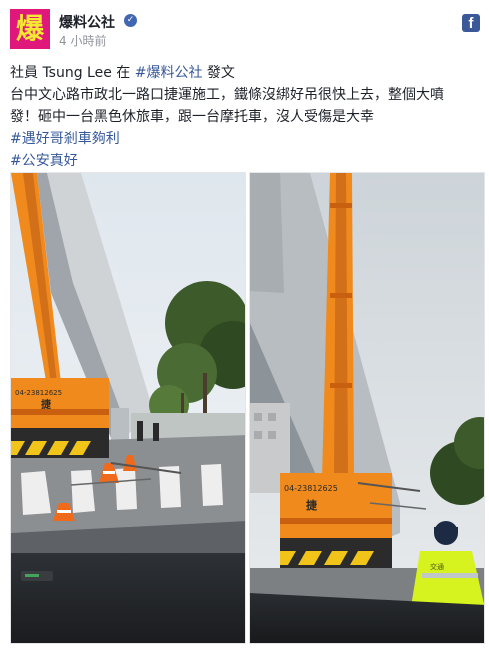  What do you see at coordinates (471, 23) in the screenshot?
I see `facebook-icon: f` at bounding box center [471, 23].